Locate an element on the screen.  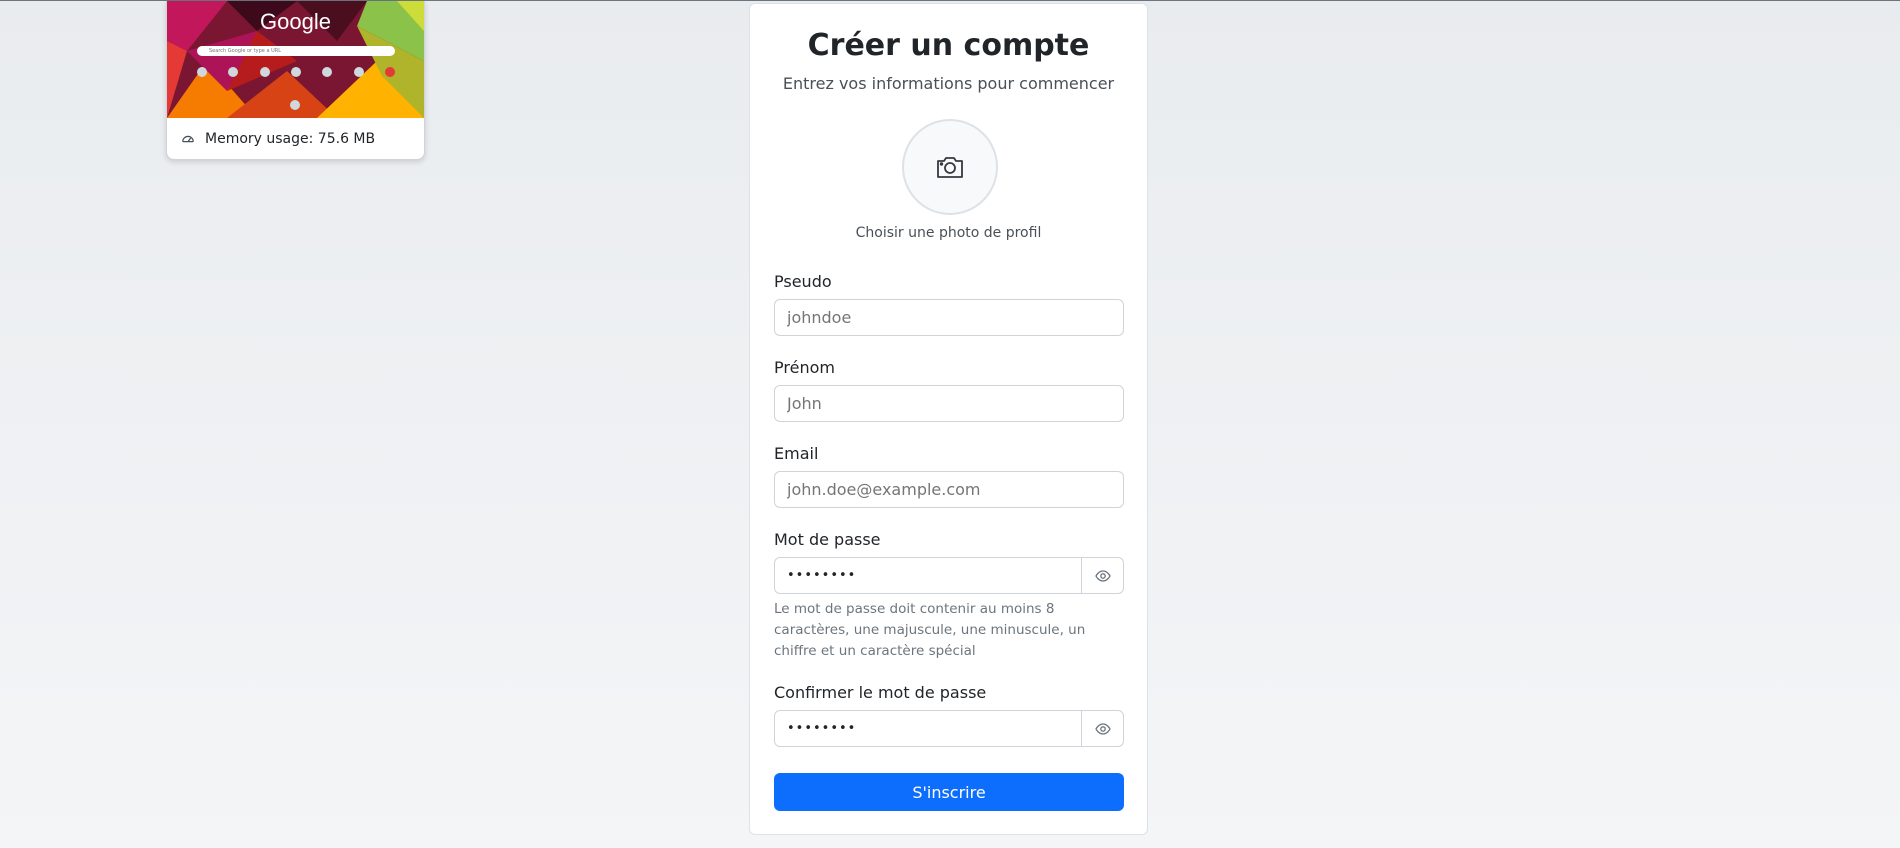
confirm-password-label: Confirmer le mot de passe is located at coordinates (880, 692).